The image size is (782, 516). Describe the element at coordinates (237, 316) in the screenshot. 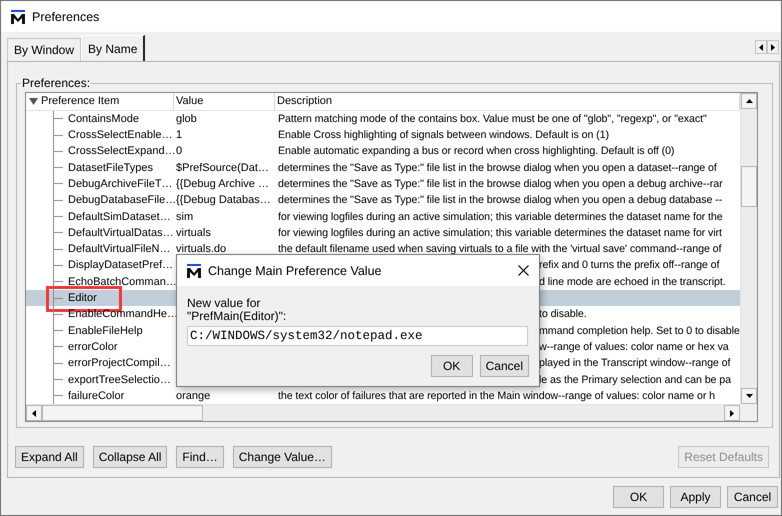

I see `prompt-label: "PrefMain(Editor)":` at that location.